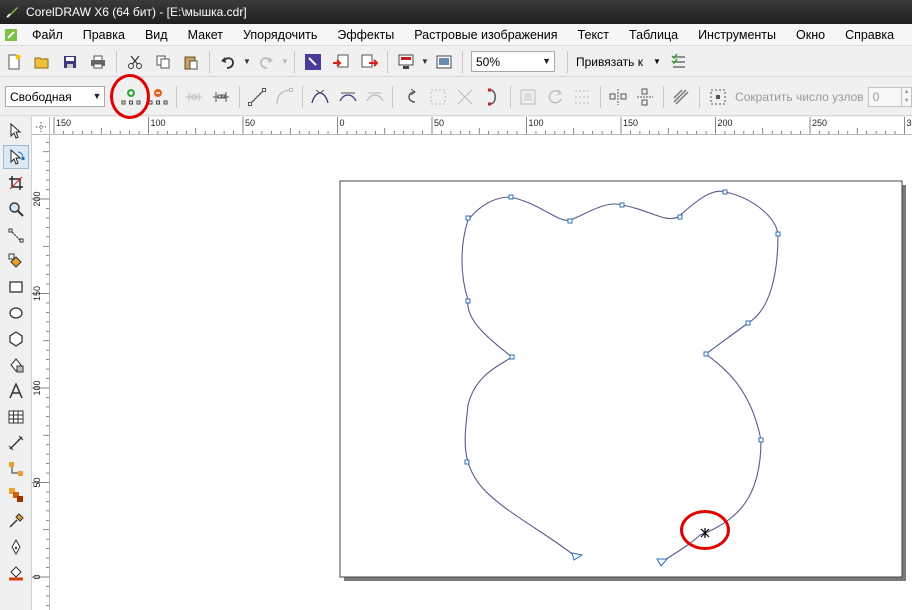 This screenshot has height=610, width=912. Describe the element at coordinates (16, 573) in the screenshot. I see `fill-tool-icon` at that location.